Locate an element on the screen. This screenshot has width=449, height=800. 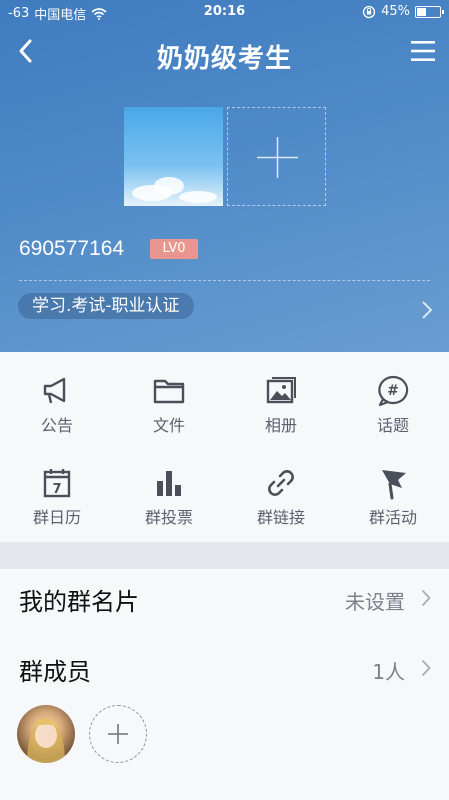
member-avatar is located at coordinates (46, 734).